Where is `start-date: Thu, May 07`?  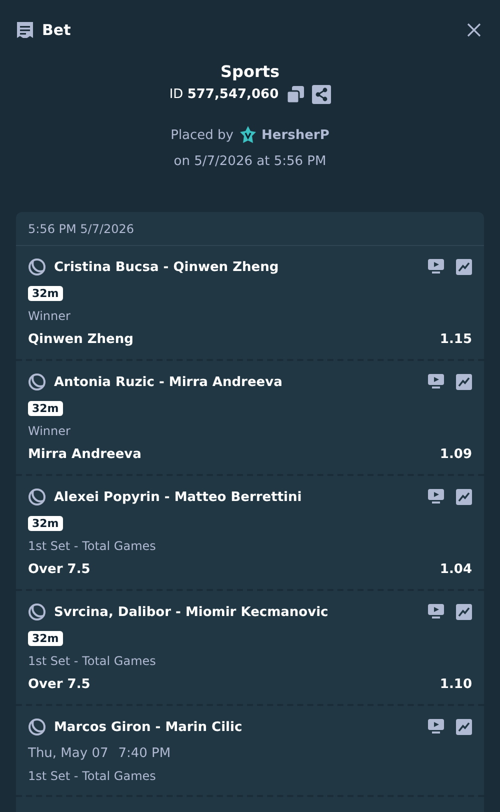
start-date: Thu, May 07 is located at coordinates (68, 753).